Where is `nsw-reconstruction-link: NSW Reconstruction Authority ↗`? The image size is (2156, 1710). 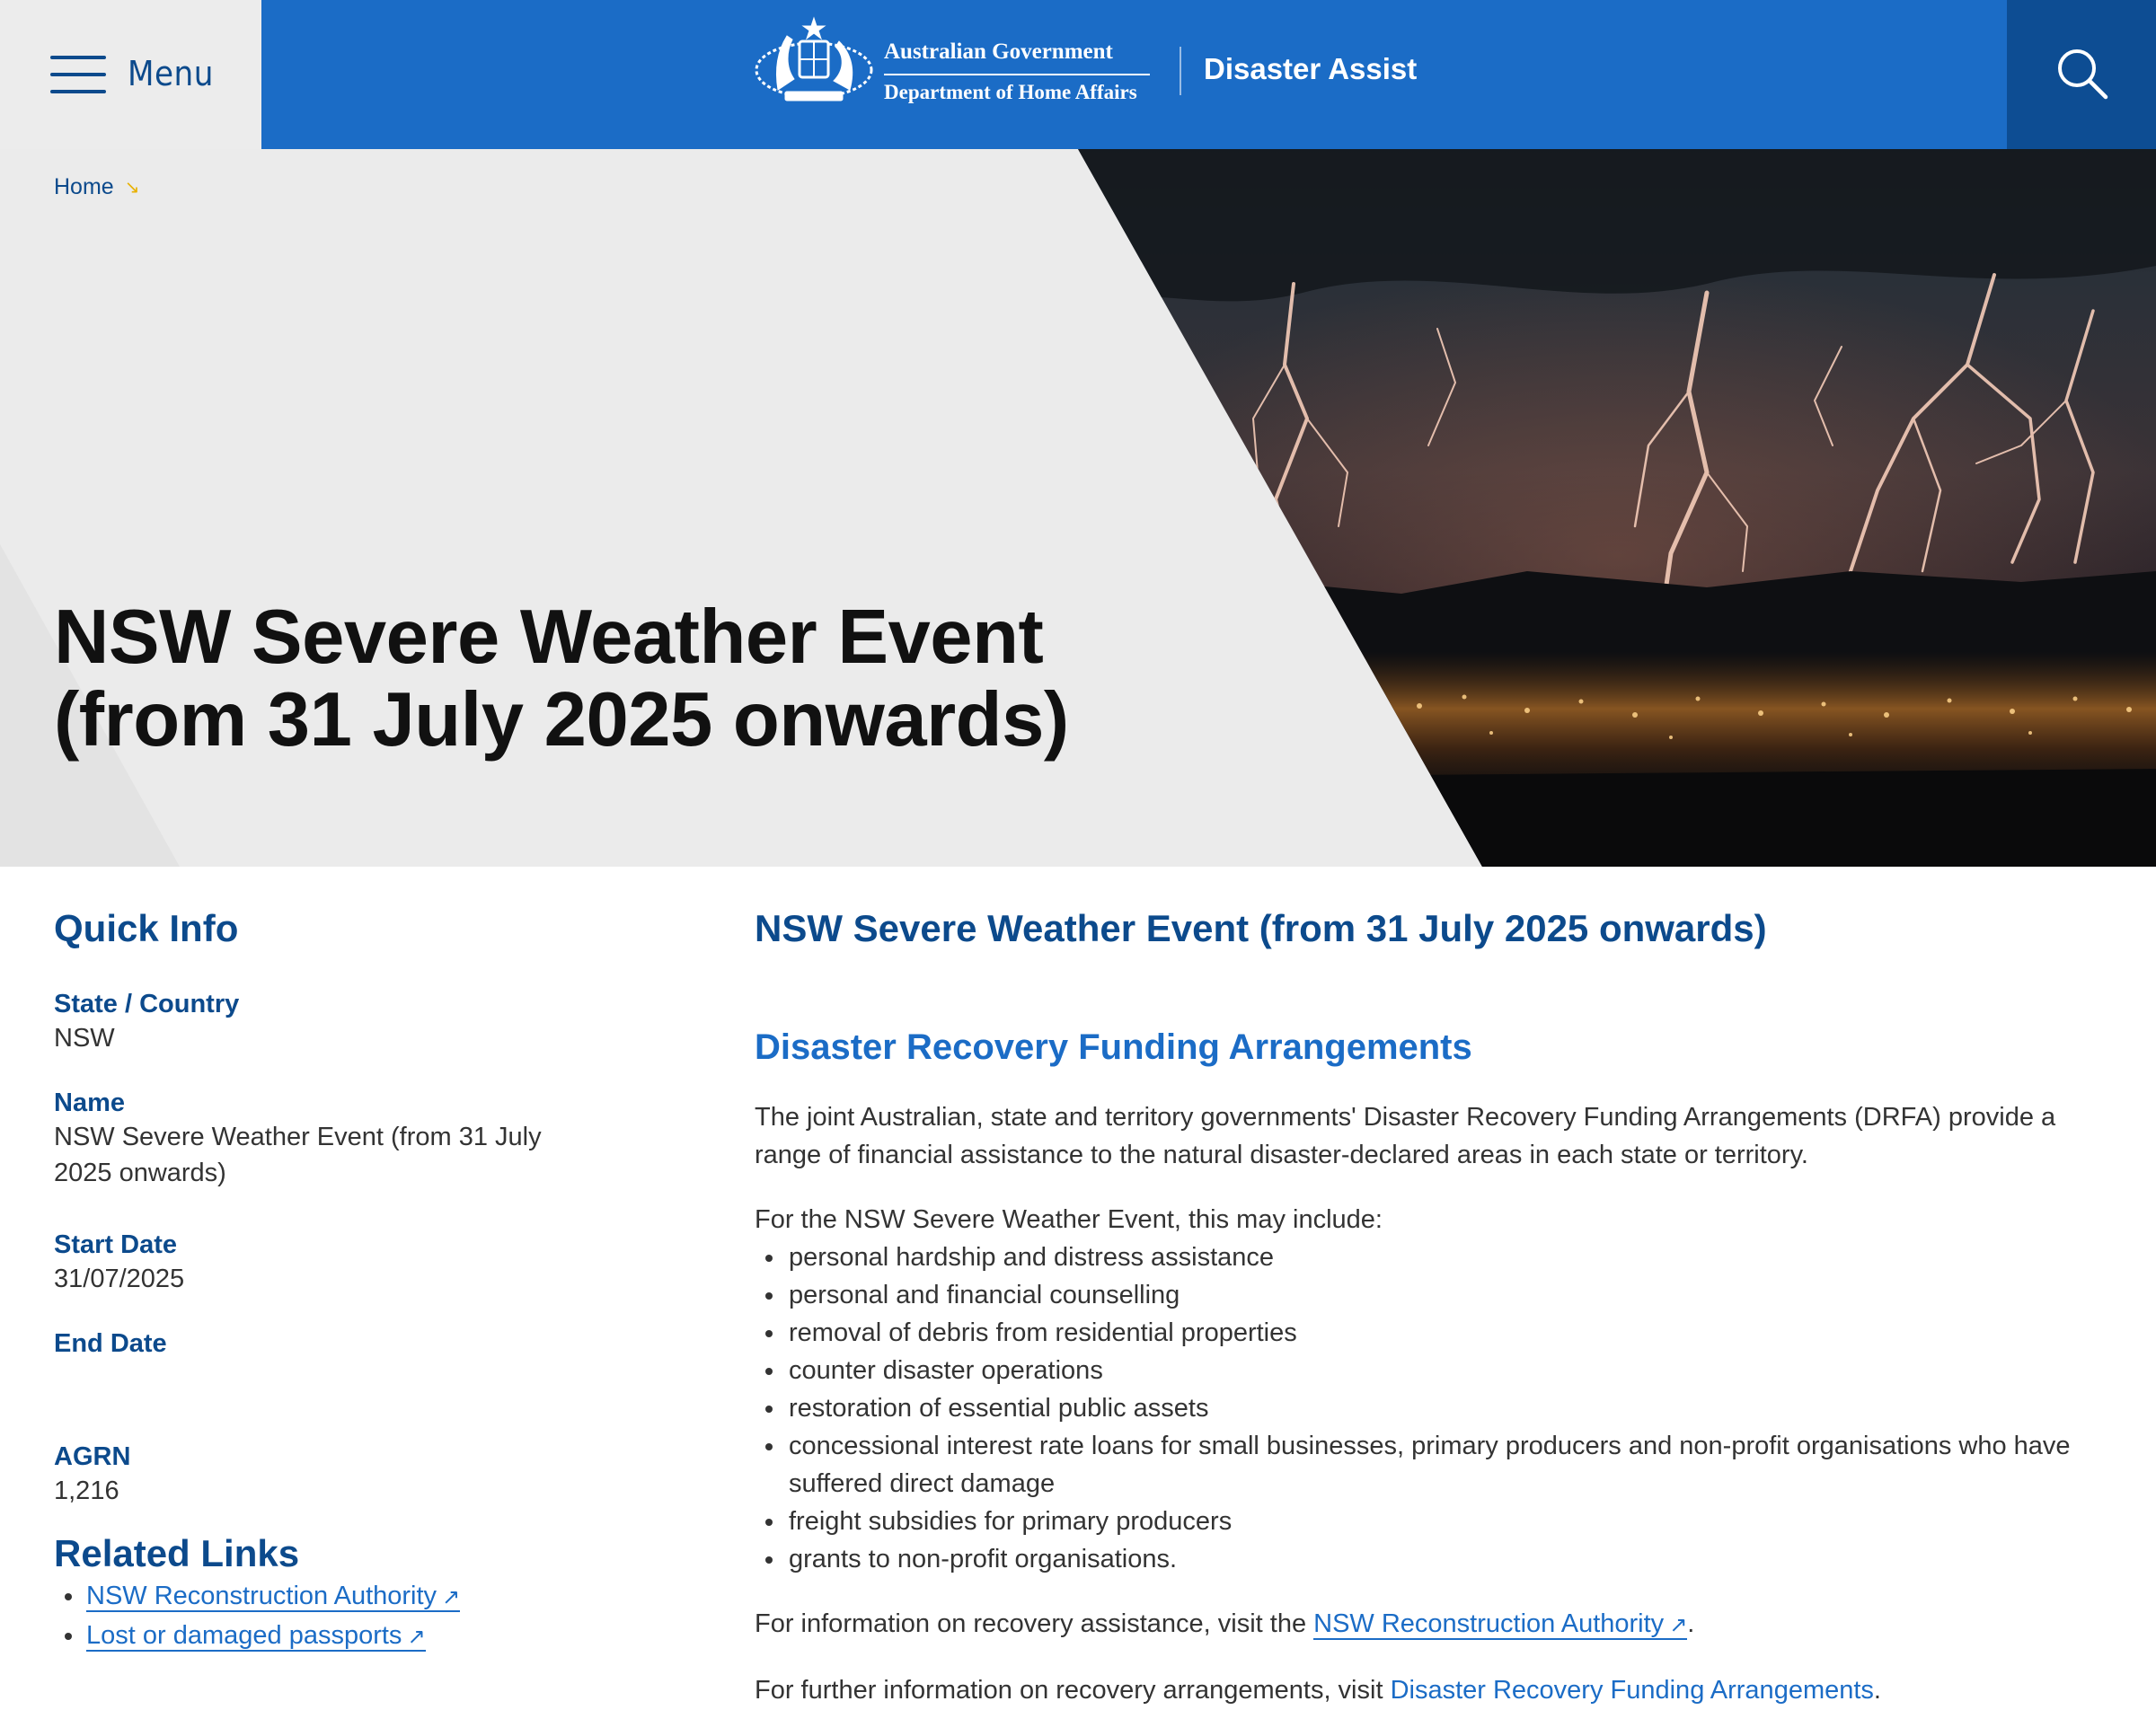
nsw-reconstruction-link: NSW Reconstruction Authority ↗ is located at coordinates (1500, 1624).